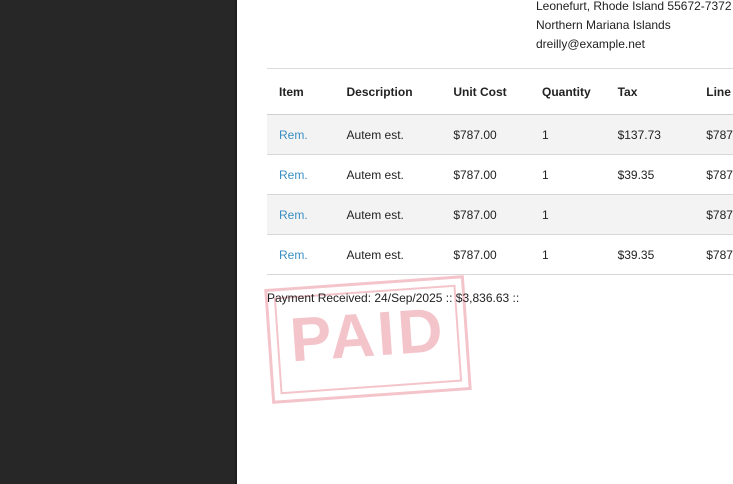 This screenshot has height=484, width=733. Describe the element at coordinates (634, 6) in the screenshot. I see `address-line-city: Leonefurt, Rhode Island 55672-7372` at that location.